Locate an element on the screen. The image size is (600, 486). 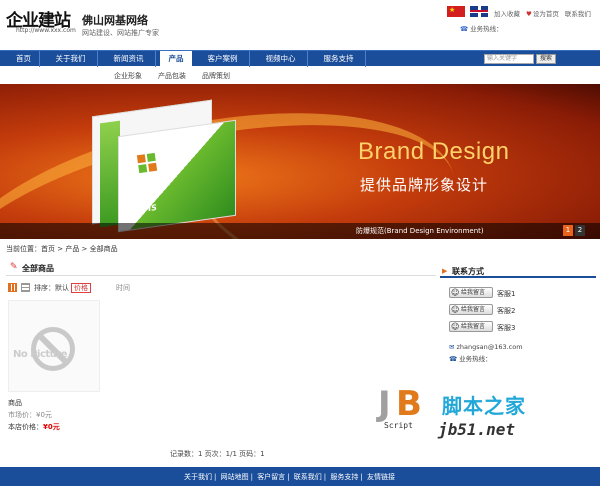
banner-page-2: 2 is located at coordinates (580, 230).